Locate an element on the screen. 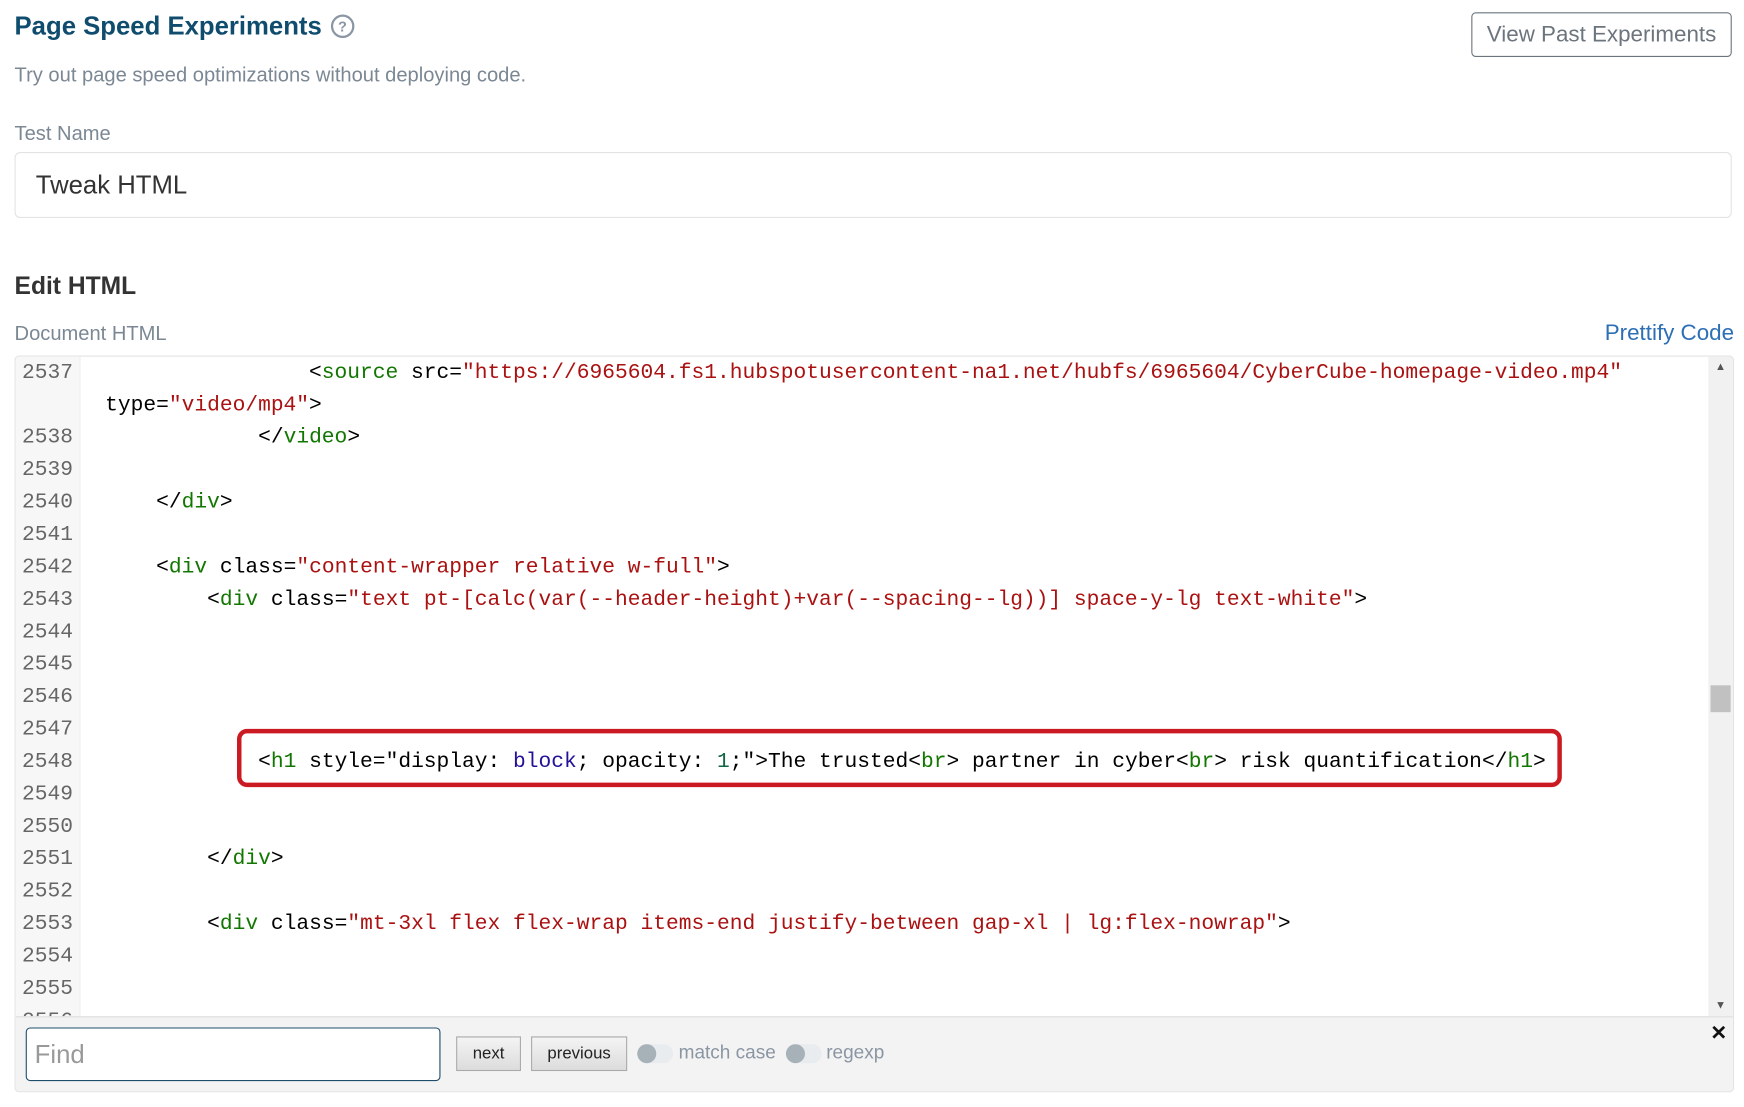 The image size is (1744, 1107). code-line: 2552 is located at coordinates (862, 891).